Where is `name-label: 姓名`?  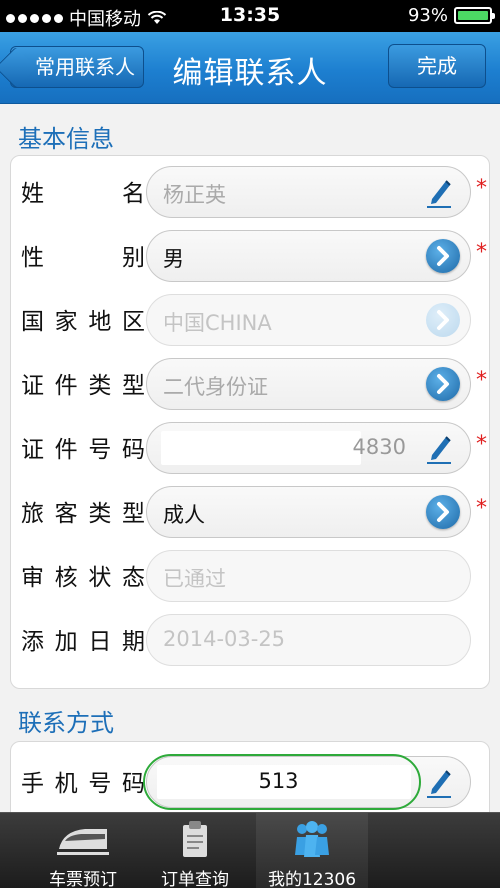
name-label: 姓名 is located at coordinates (83, 194).